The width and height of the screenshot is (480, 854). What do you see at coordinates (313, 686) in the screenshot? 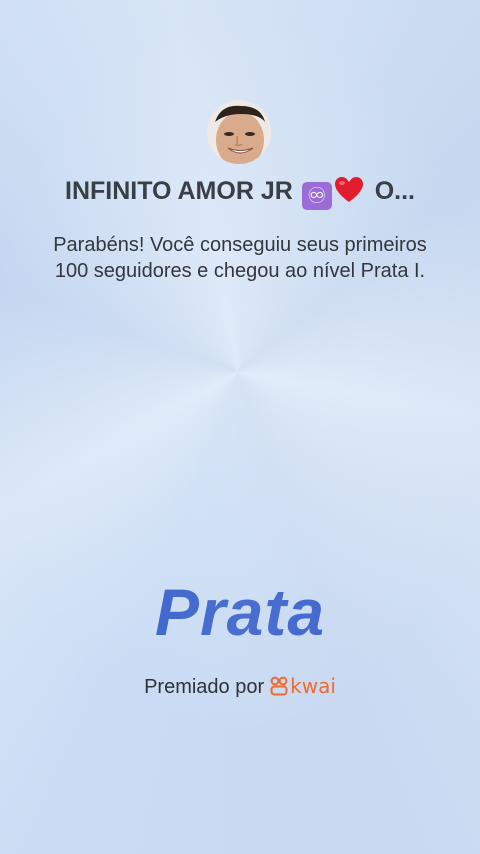
I see `kwai-brand: kwai` at bounding box center [313, 686].